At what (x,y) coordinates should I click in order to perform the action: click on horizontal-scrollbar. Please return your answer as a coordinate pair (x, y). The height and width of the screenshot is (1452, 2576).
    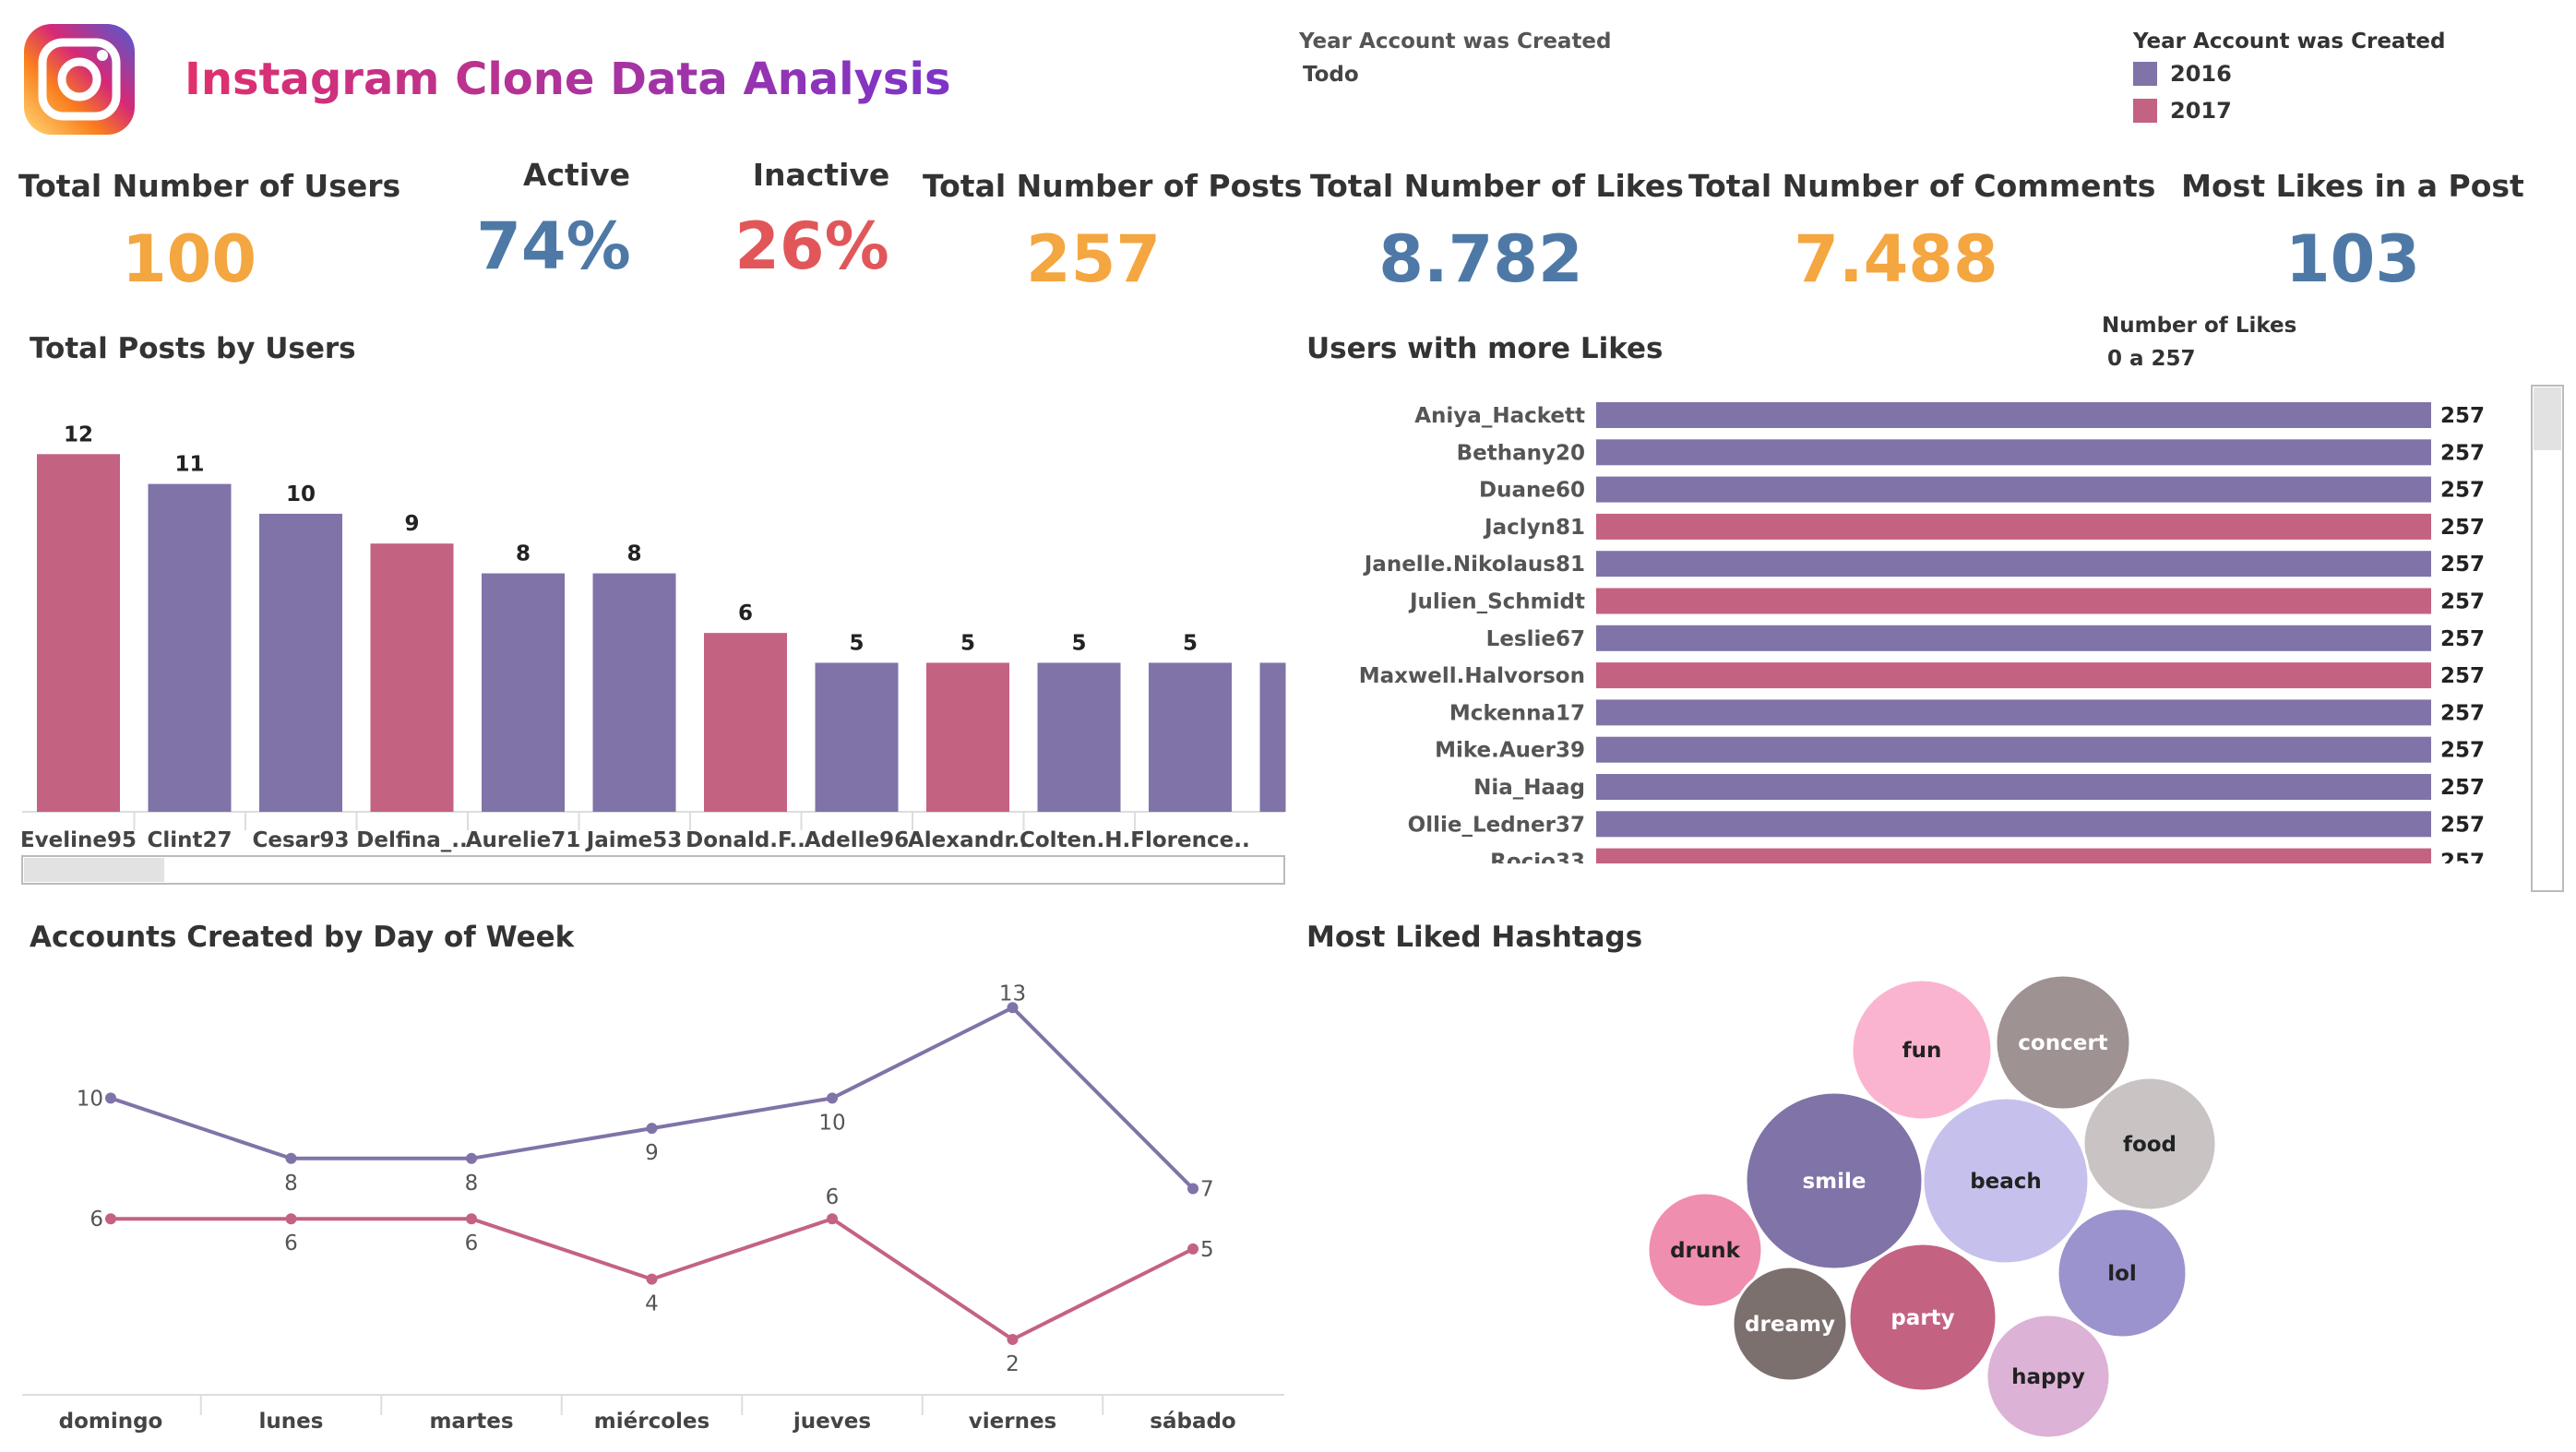
    Looking at the image, I should click on (653, 870).